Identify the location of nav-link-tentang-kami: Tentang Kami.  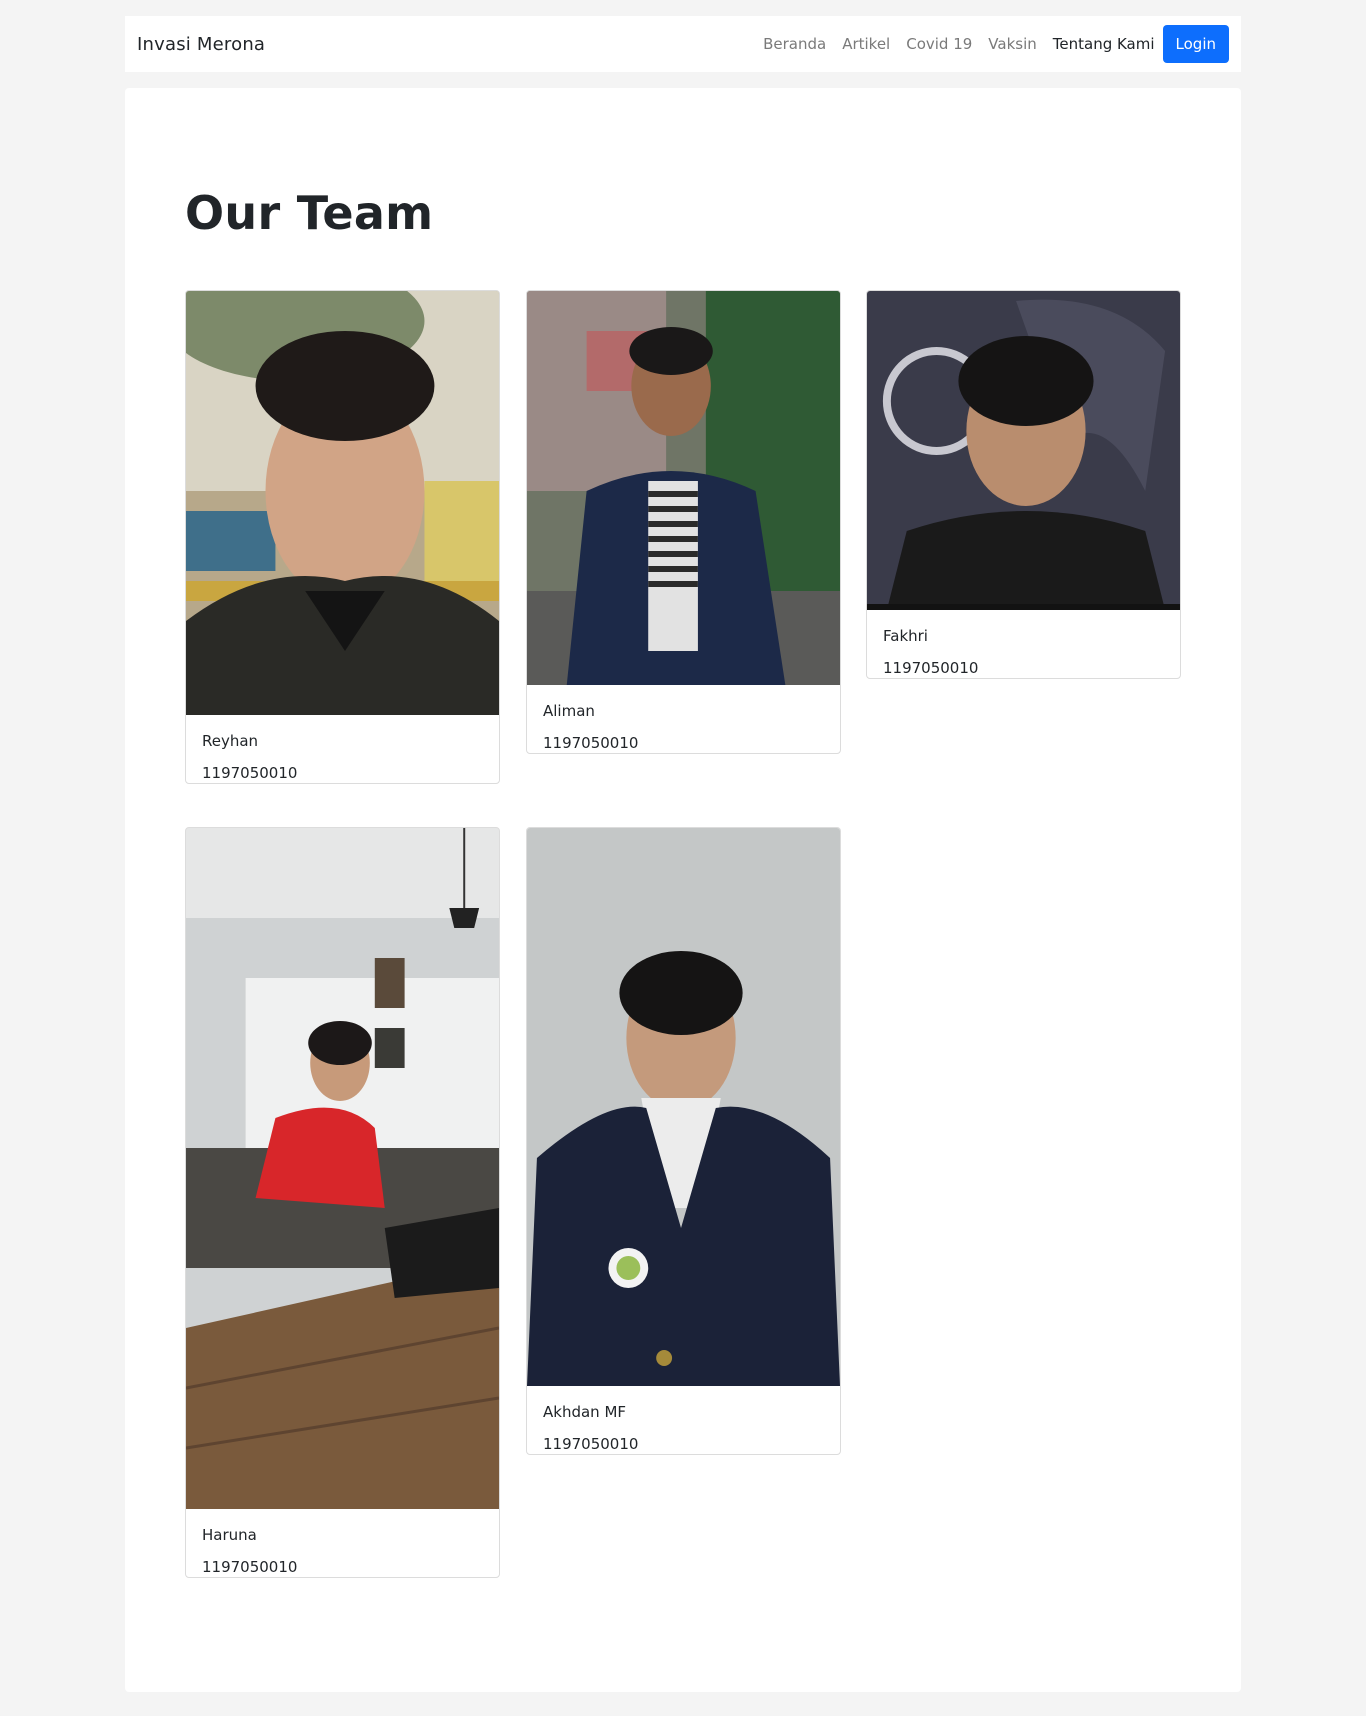
(1104, 44).